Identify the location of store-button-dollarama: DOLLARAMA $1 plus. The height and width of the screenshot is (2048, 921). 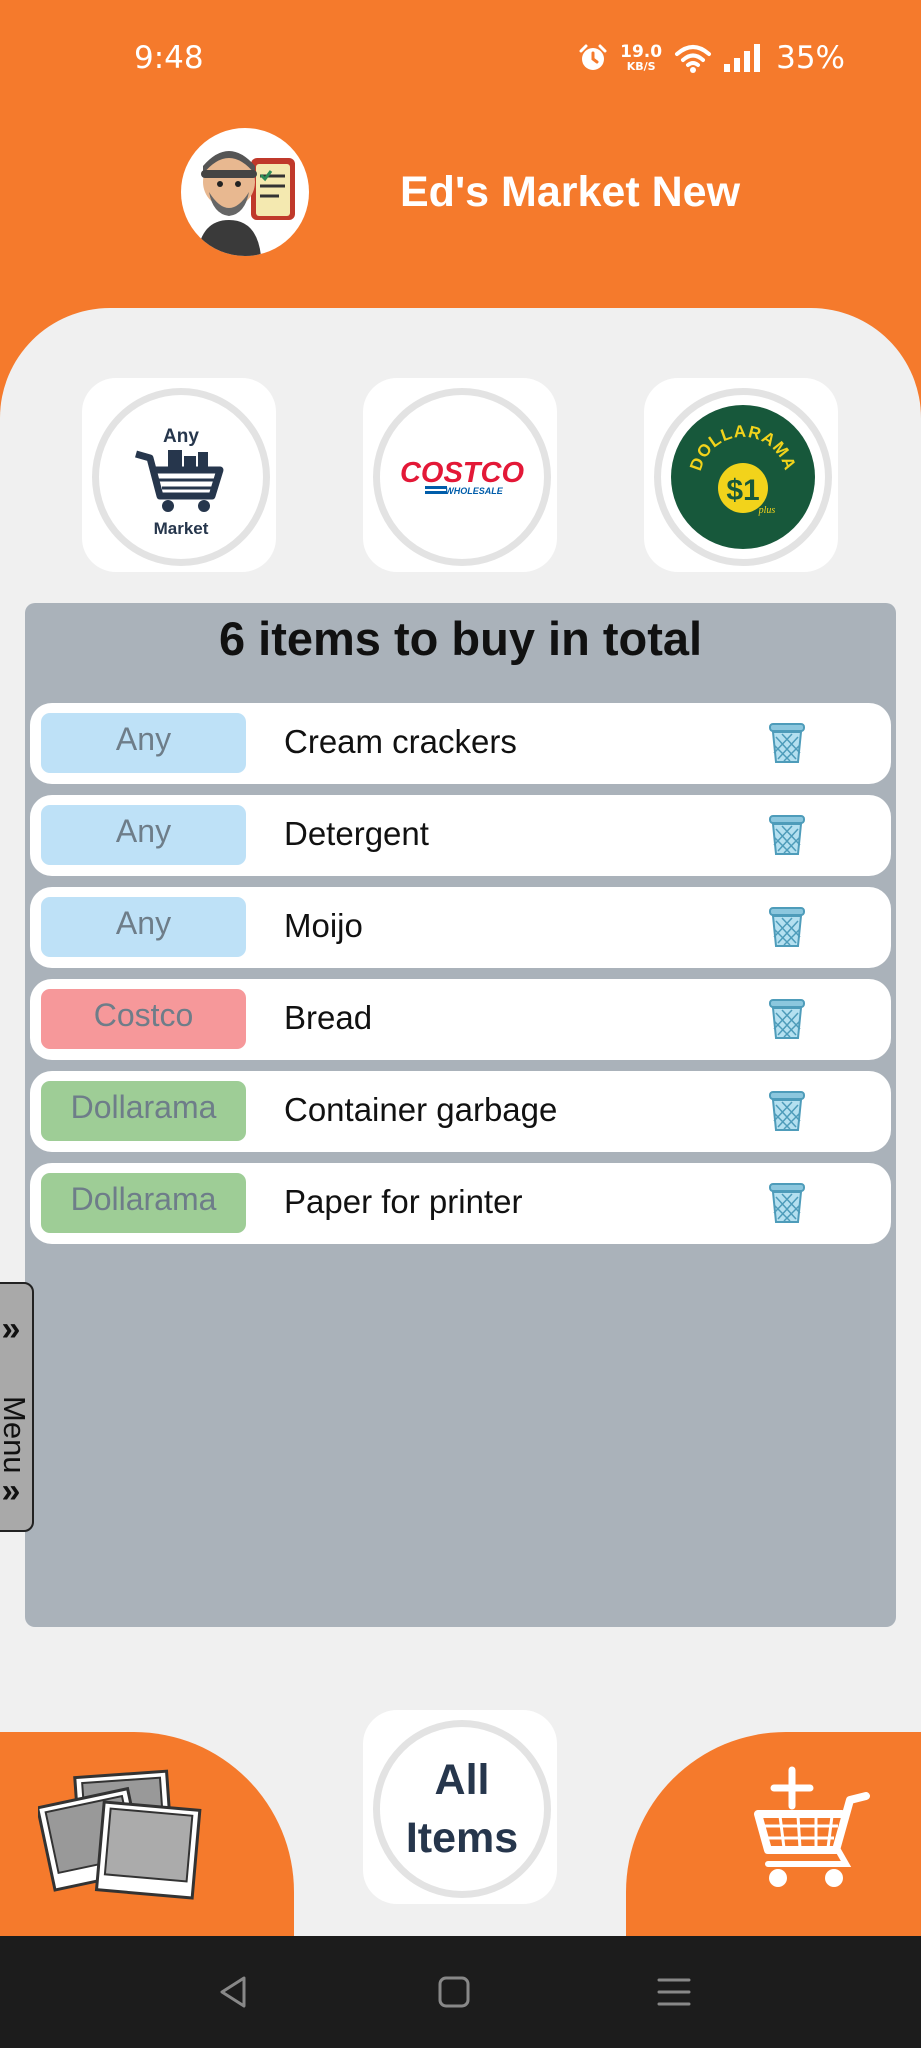
(741, 475).